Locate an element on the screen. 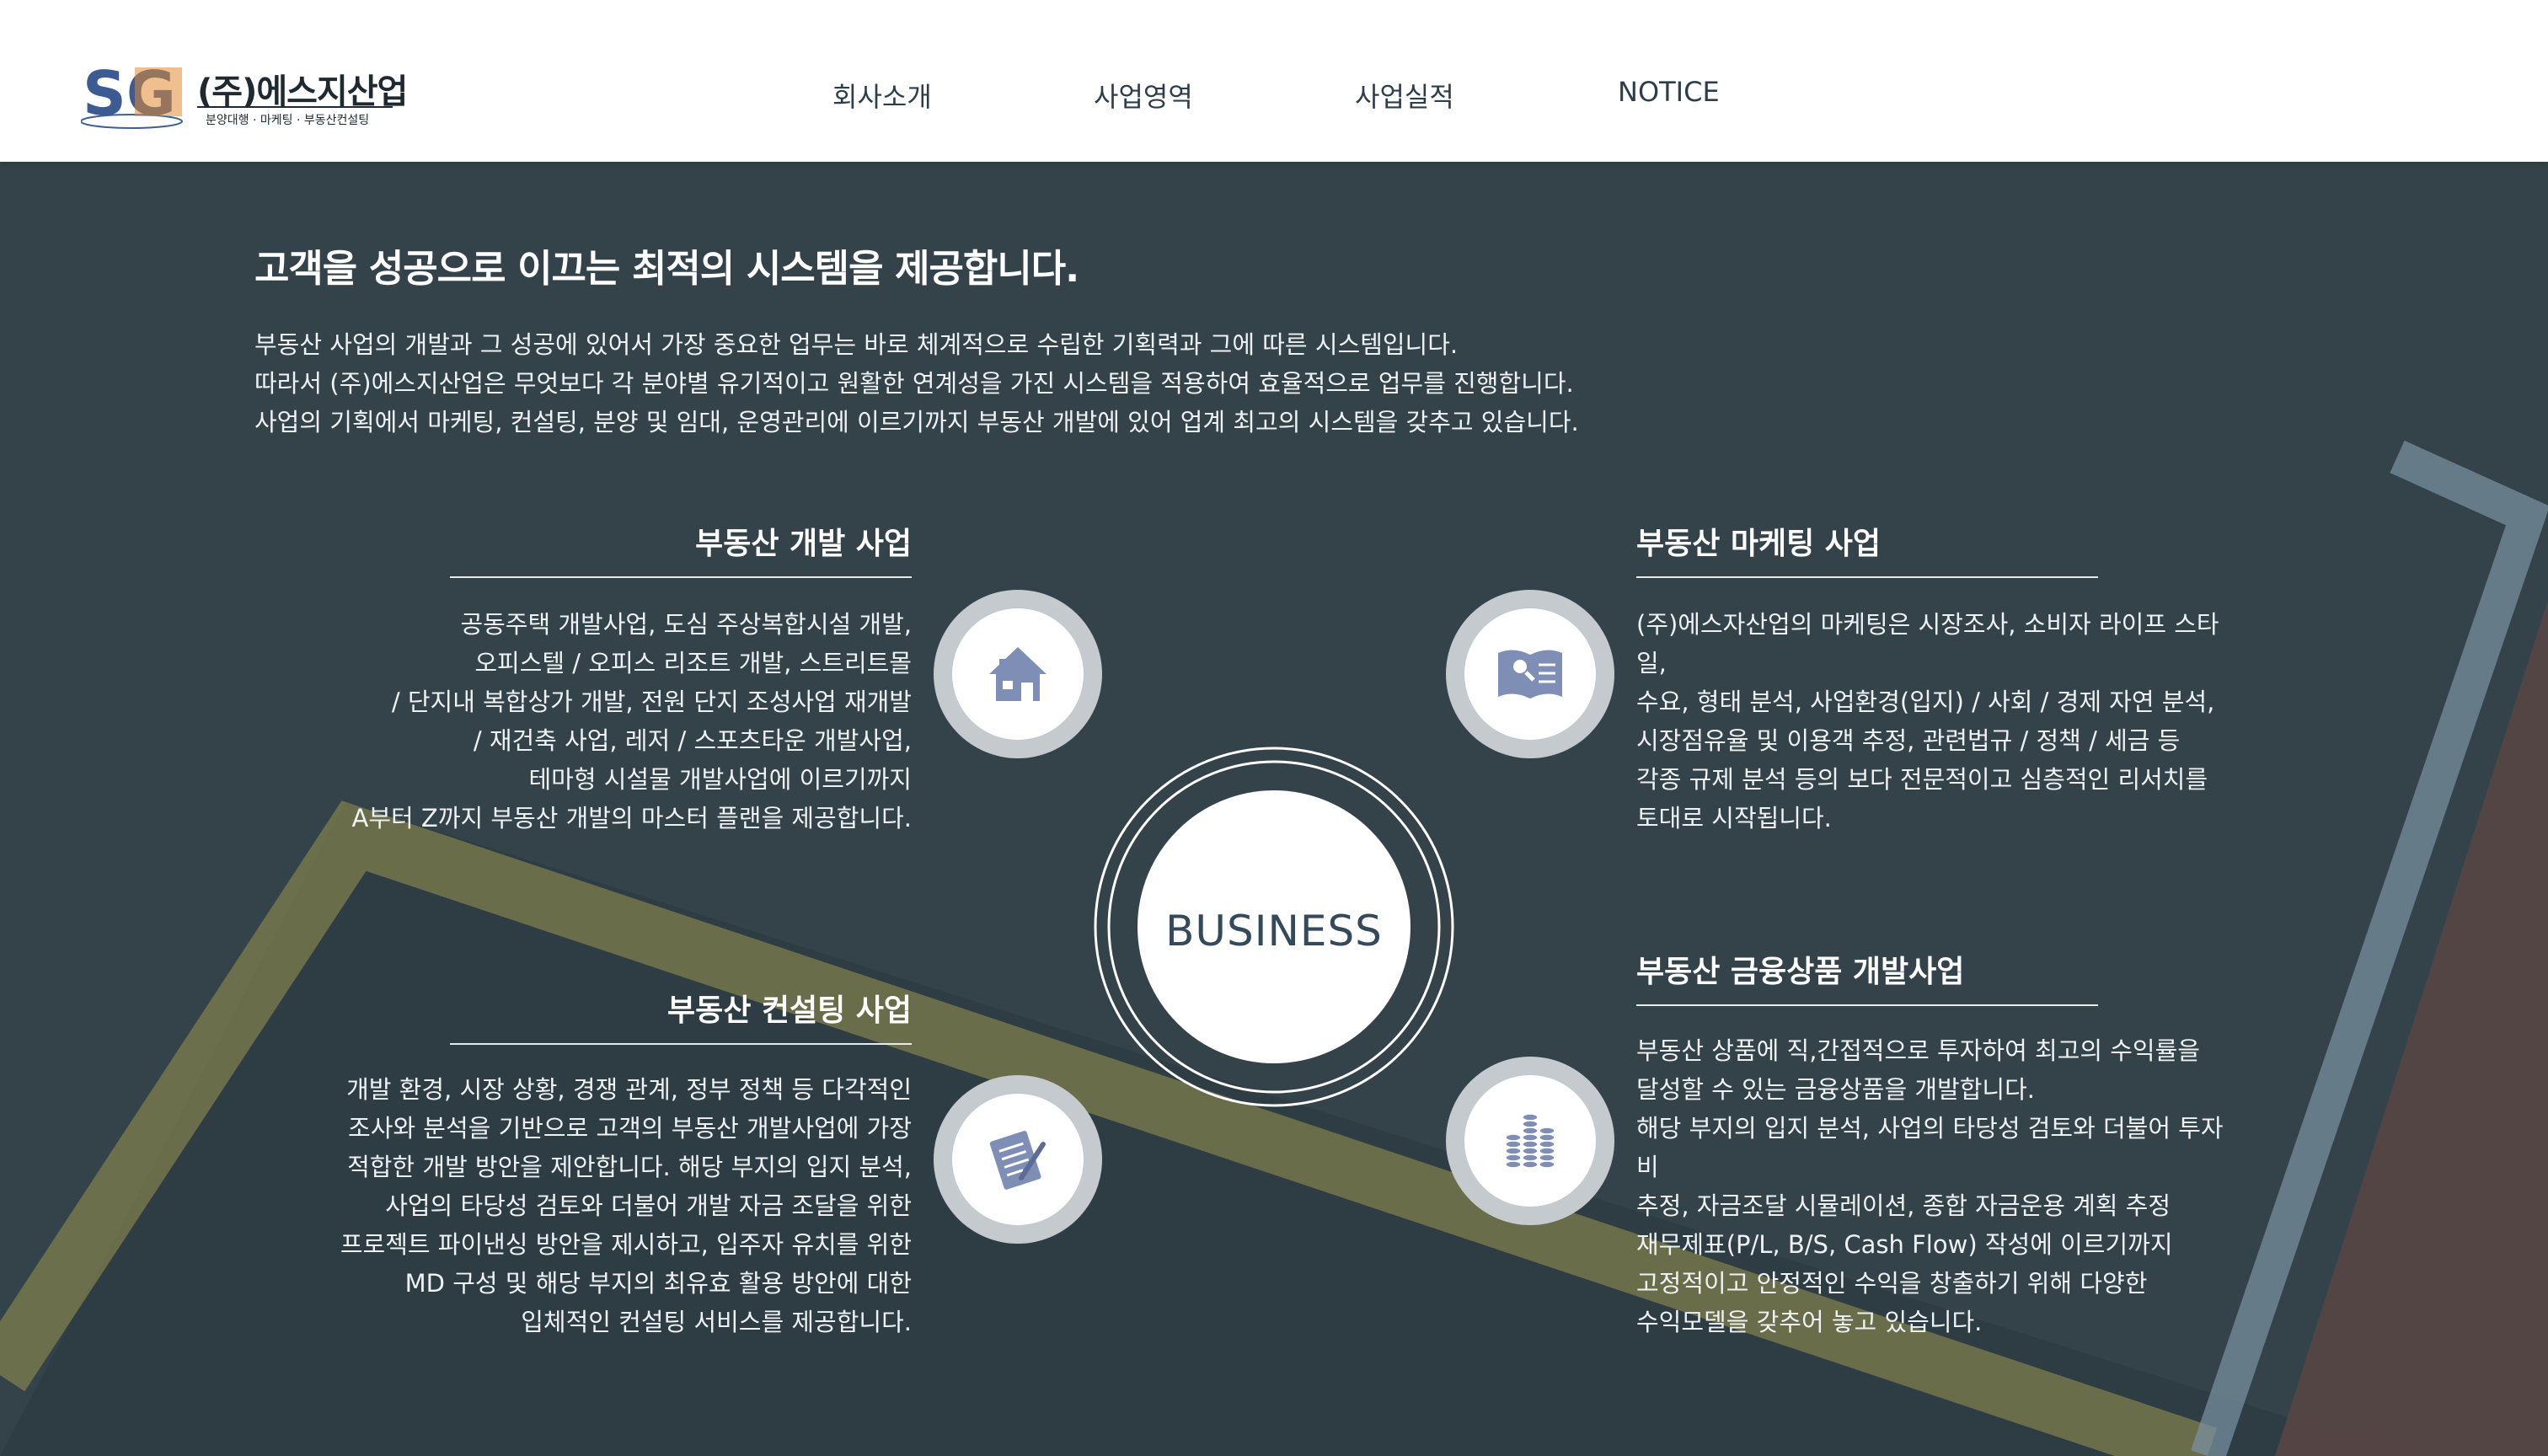  finance-line: 추정, 자금조달 시뮬레이션, 종합 자금운용 계획 추정 is located at coordinates (1903, 1205).